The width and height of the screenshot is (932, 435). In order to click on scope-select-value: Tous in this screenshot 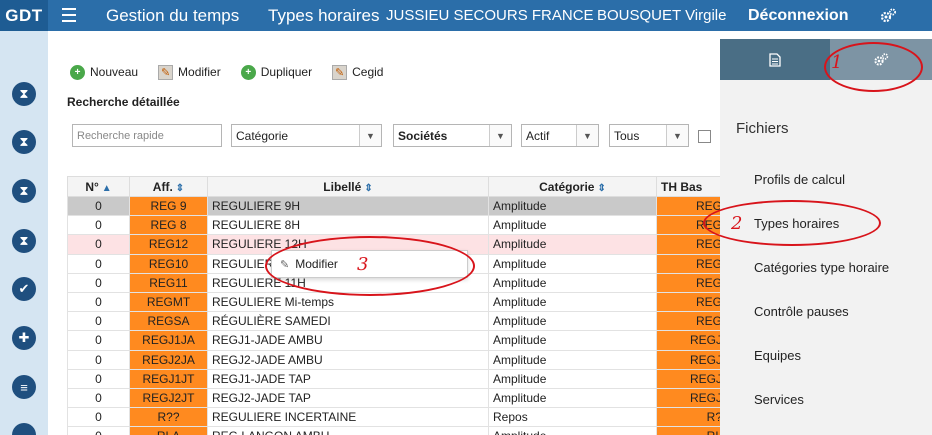, I will do `click(627, 135)`.